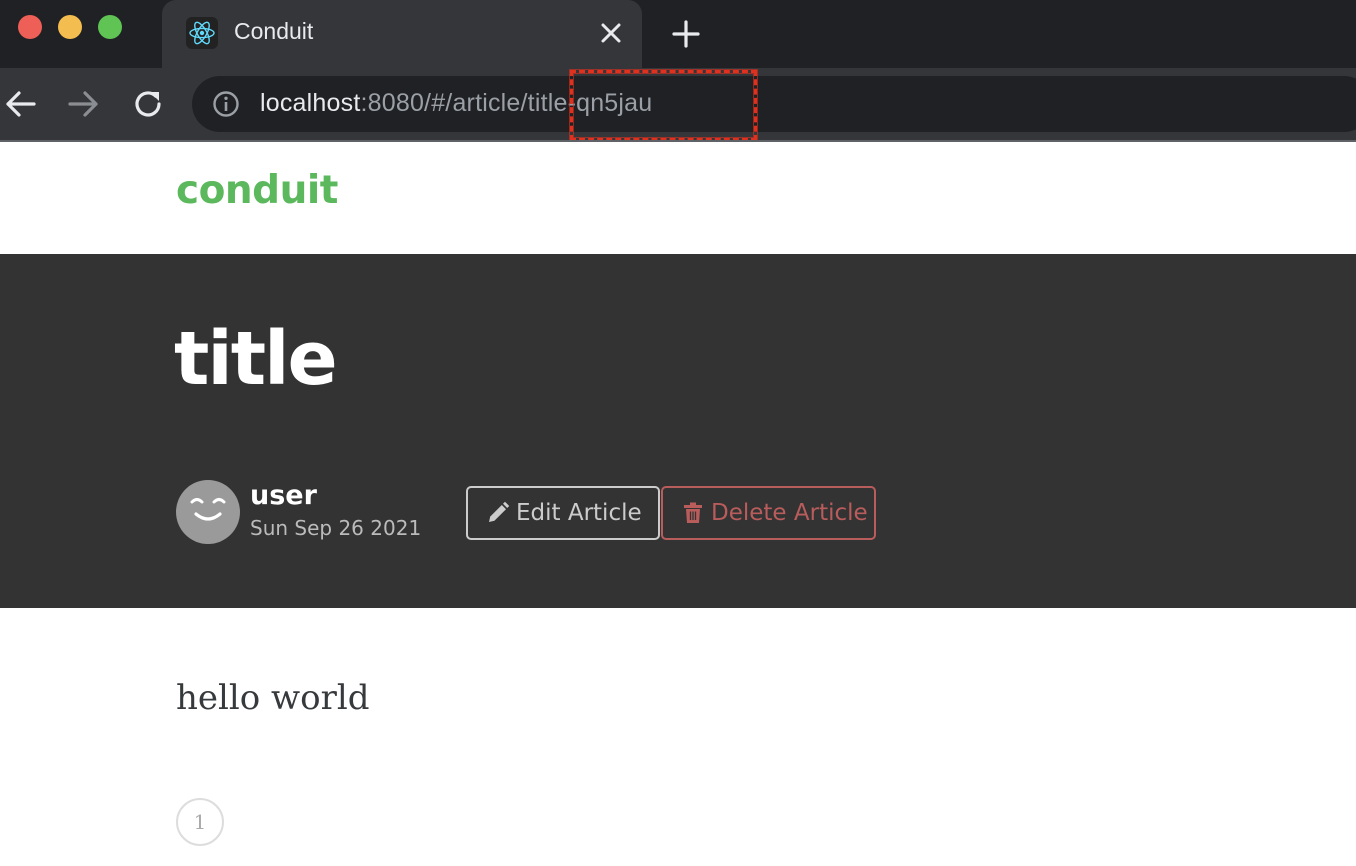  I want to click on trash-icon, so click(693, 513).